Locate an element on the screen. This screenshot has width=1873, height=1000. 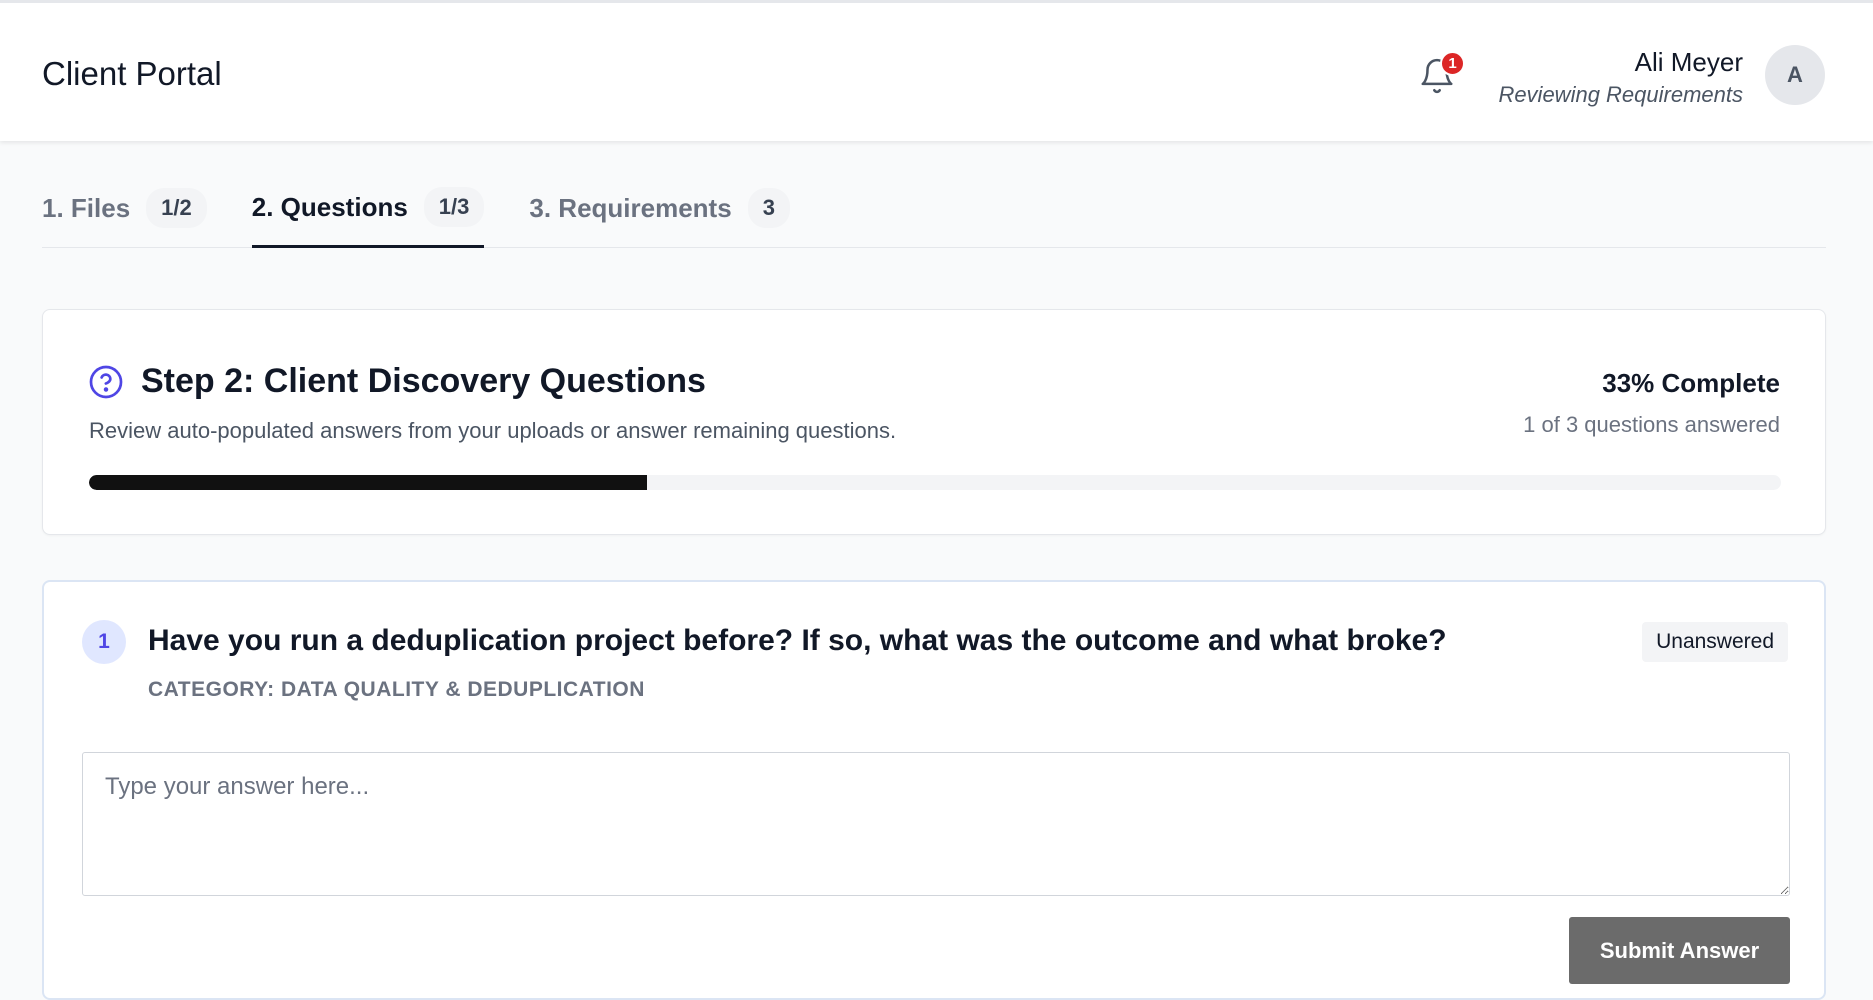
tab-label: 3. Requirements is located at coordinates (630, 207).